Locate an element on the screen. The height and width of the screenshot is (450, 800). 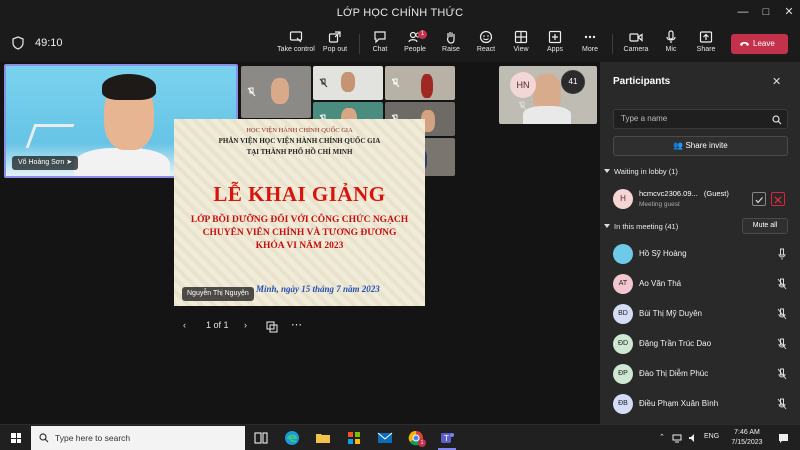
pop-out-icon is located at coordinates (334, 37).